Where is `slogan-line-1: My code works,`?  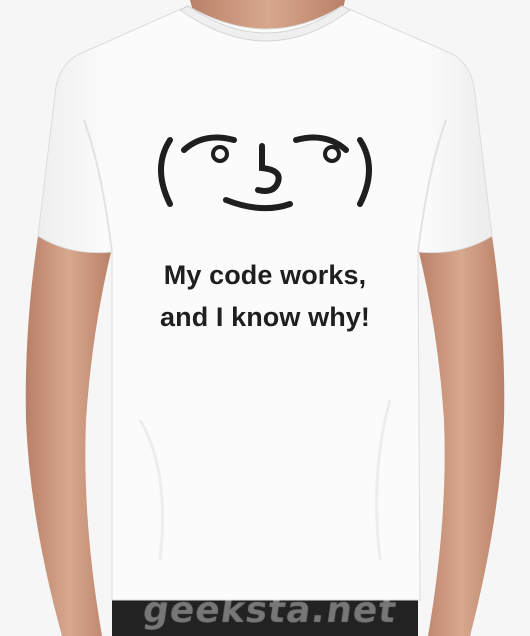
slogan-line-1: My code works, is located at coordinates (265, 275).